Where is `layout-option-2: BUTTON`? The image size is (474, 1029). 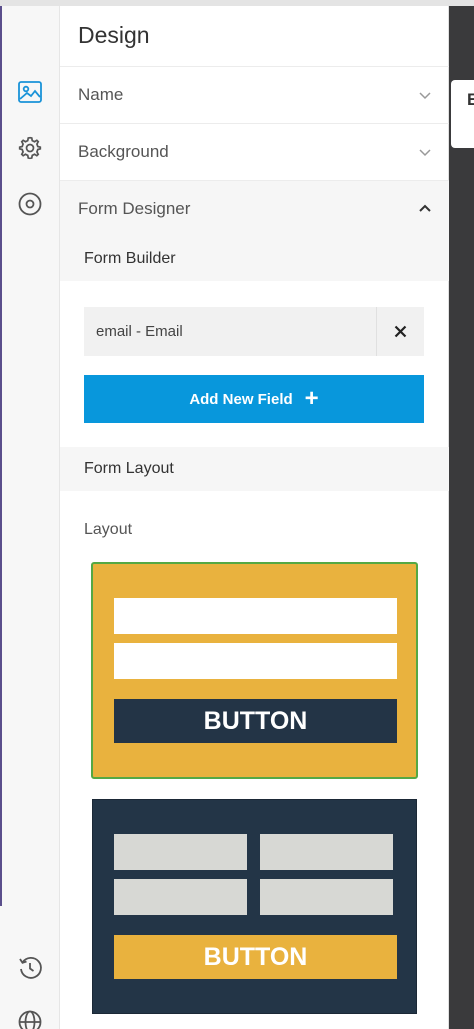 layout-option-2: BUTTON is located at coordinates (254, 906).